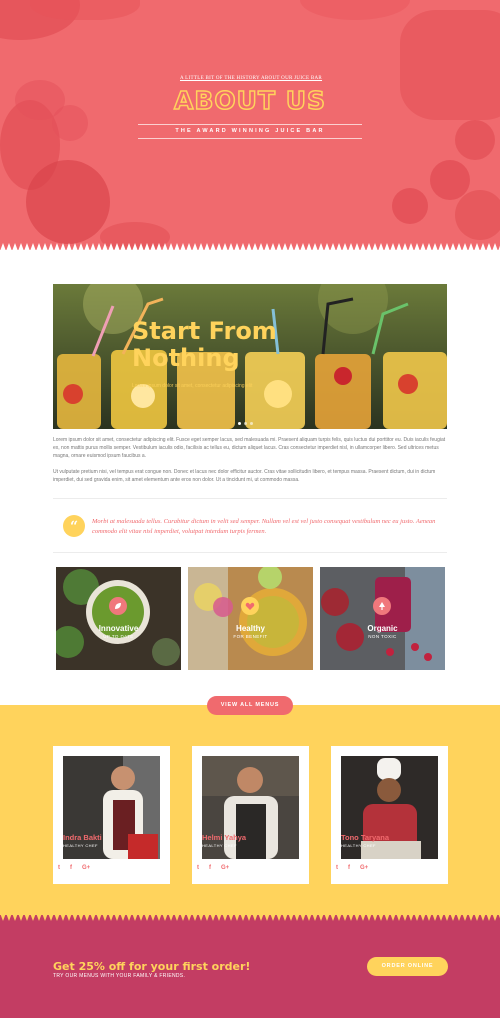 The image size is (500, 1018). What do you see at coordinates (382, 636) in the screenshot?
I see `card-subtitle: NON TOXIC` at bounding box center [382, 636].